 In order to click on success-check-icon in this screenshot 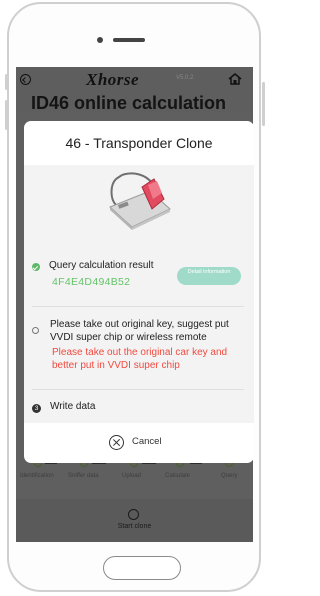, I will do `click(36, 267)`.